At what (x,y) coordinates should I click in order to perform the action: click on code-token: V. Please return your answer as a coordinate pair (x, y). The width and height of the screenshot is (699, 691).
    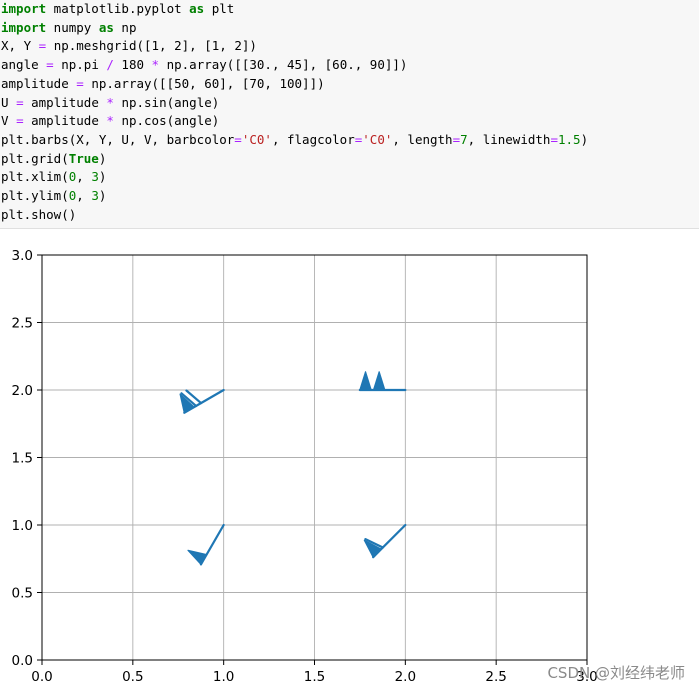
    Looking at the image, I should click on (9, 121).